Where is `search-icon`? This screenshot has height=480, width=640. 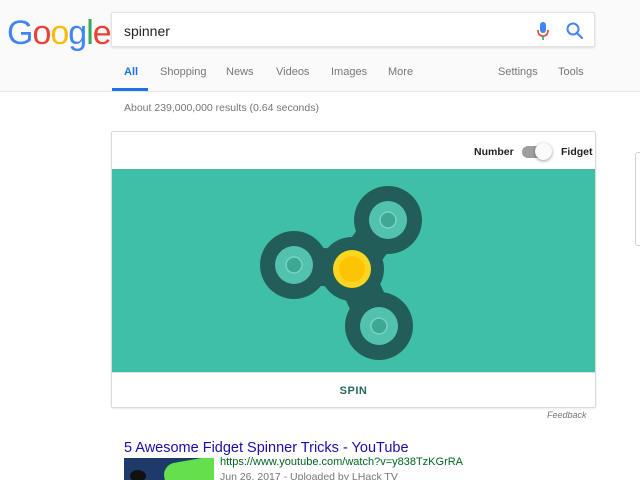 search-icon is located at coordinates (575, 31).